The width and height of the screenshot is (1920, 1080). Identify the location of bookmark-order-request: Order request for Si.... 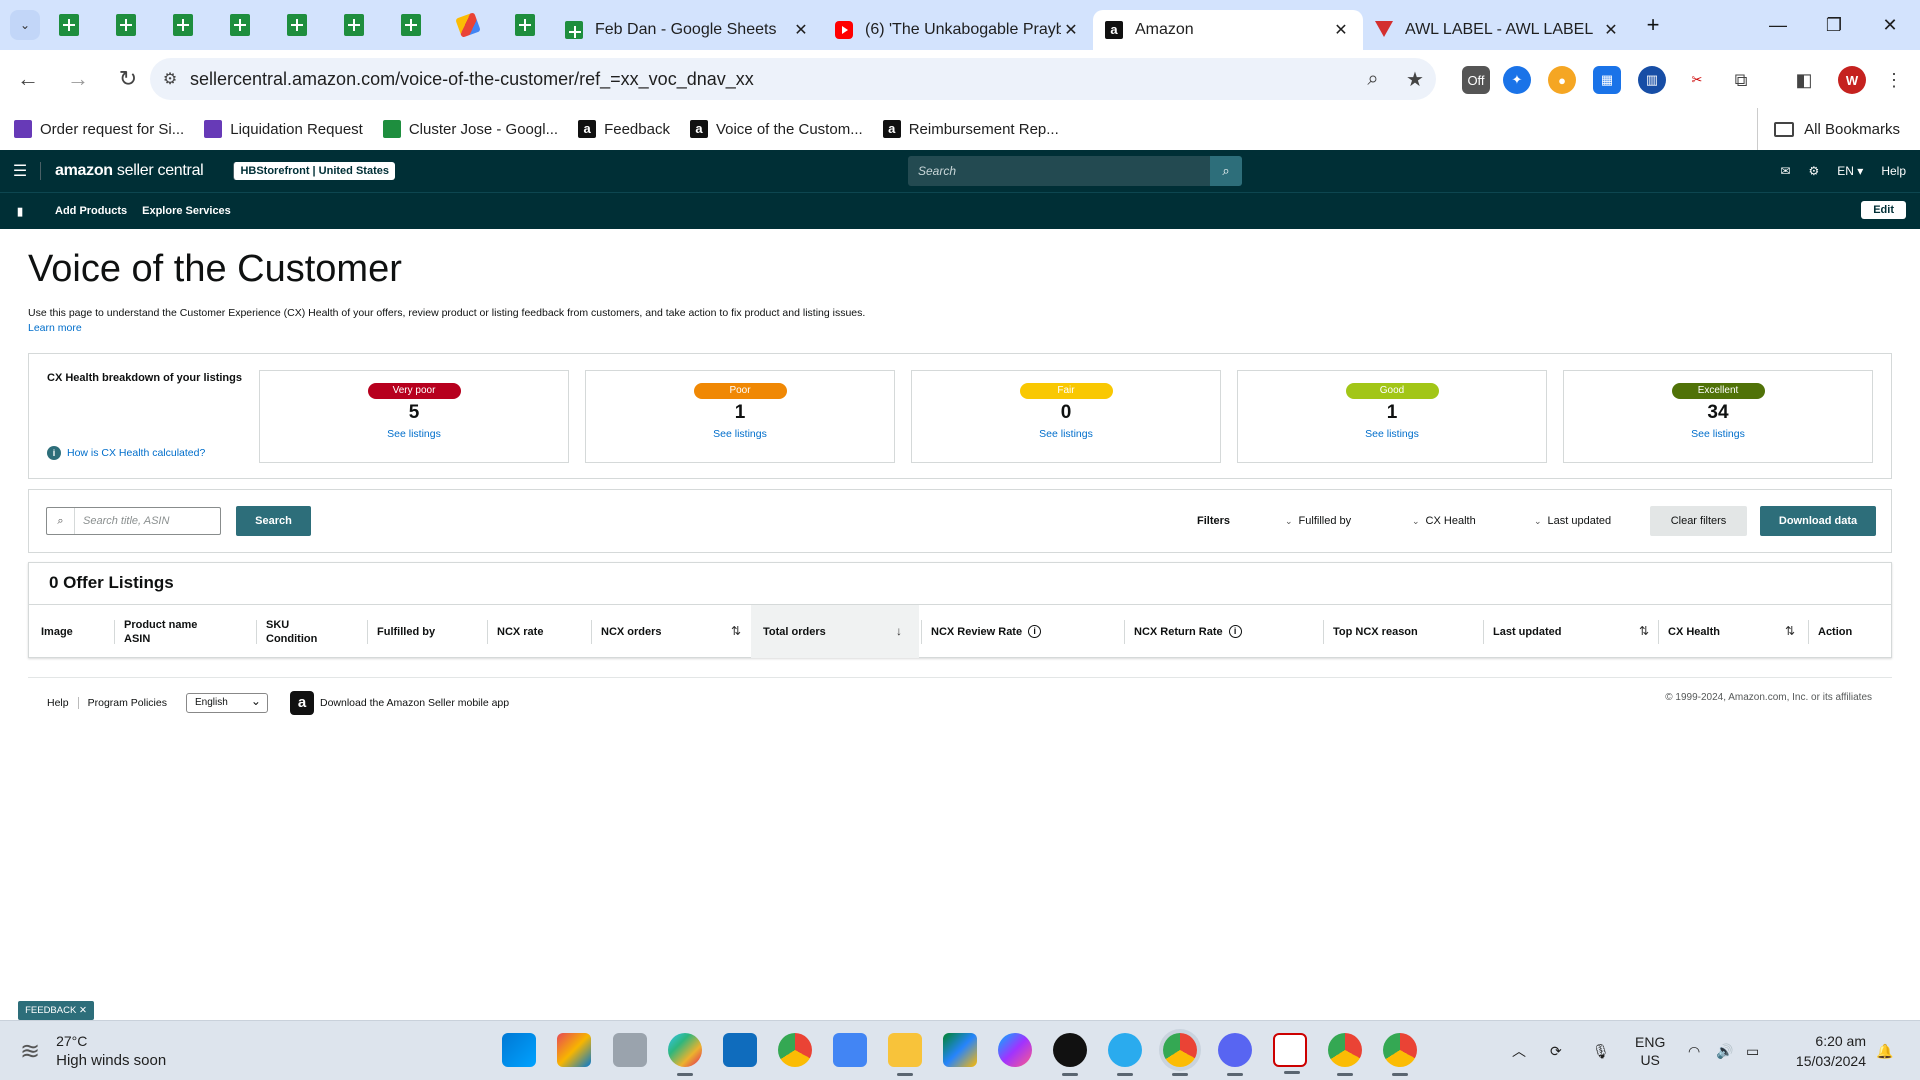
(99, 129).